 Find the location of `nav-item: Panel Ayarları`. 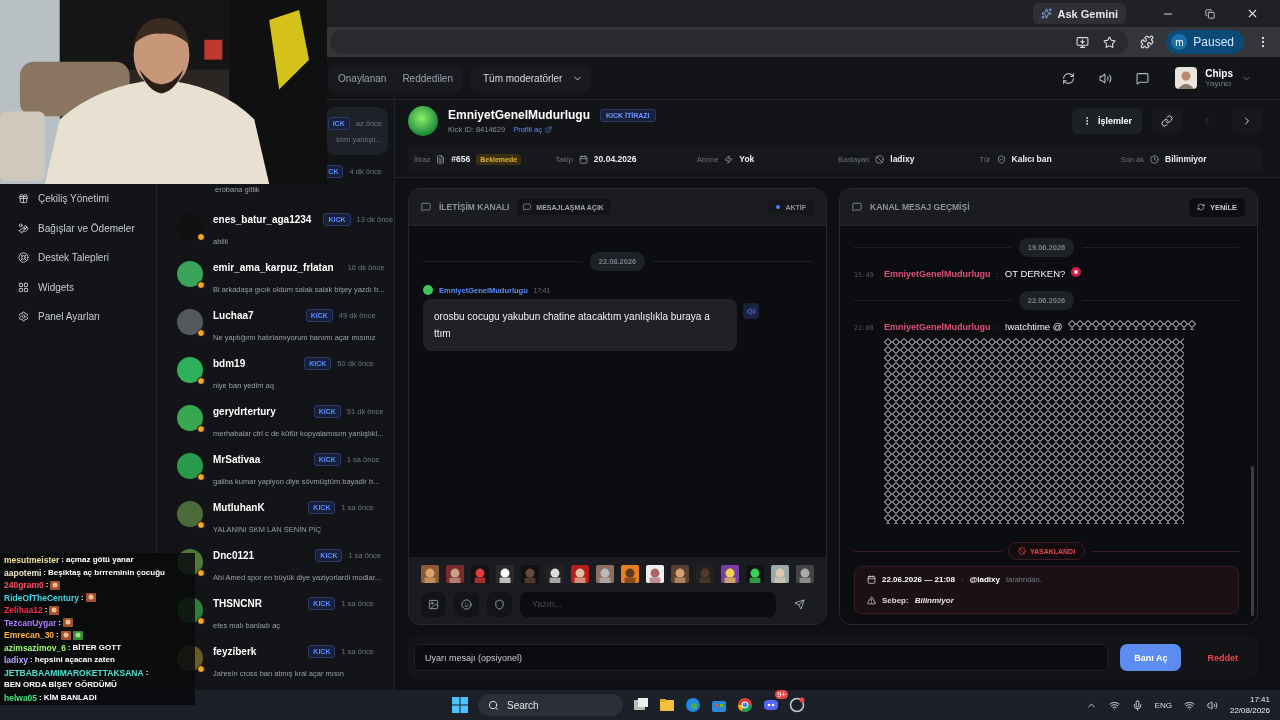

nav-item: Panel Ayarları is located at coordinates (78, 317).